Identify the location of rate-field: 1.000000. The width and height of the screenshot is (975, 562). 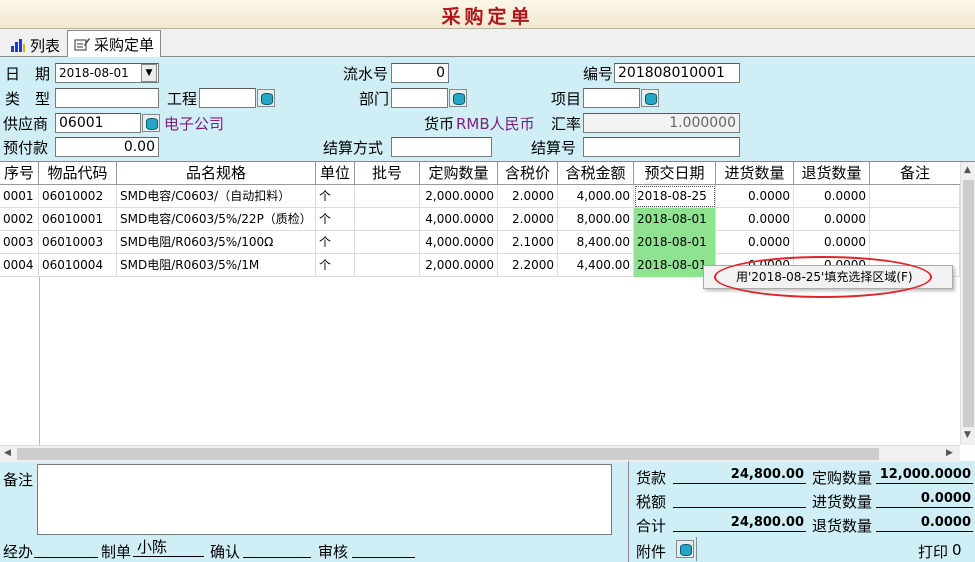
(661, 123).